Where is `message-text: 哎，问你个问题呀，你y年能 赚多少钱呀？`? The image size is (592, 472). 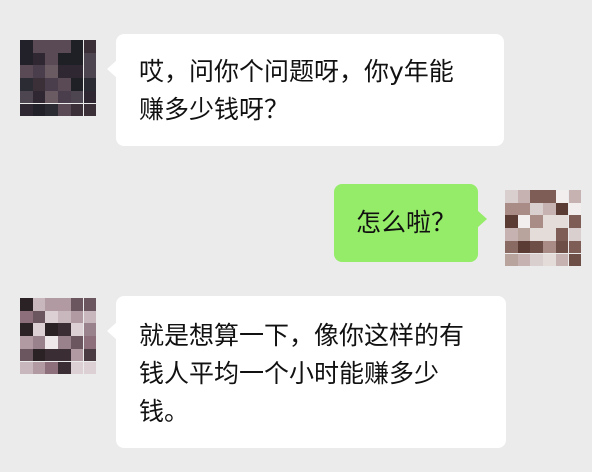
message-text: 哎，问你个问题呀，你y年能 赚多少钱呀？ is located at coordinates (296, 90).